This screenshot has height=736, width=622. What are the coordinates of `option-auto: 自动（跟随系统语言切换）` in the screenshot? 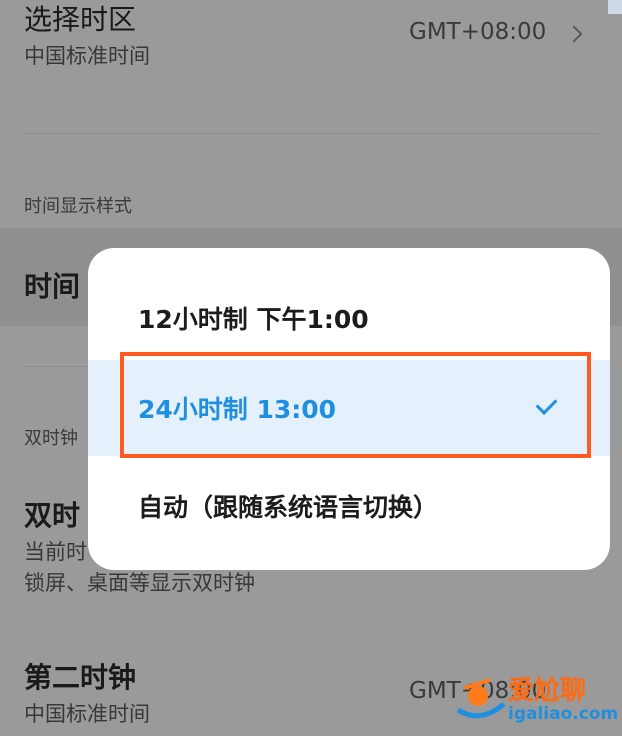 It's located at (349, 504).